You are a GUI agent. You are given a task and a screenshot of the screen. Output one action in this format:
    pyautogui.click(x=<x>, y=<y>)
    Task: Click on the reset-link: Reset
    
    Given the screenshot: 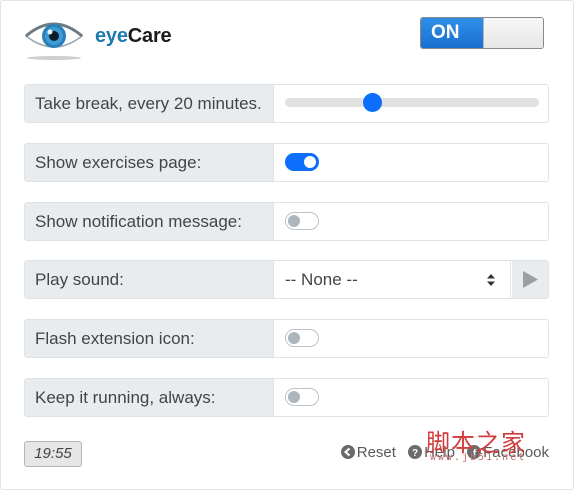 What is the action you would take?
    pyautogui.click(x=368, y=452)
    